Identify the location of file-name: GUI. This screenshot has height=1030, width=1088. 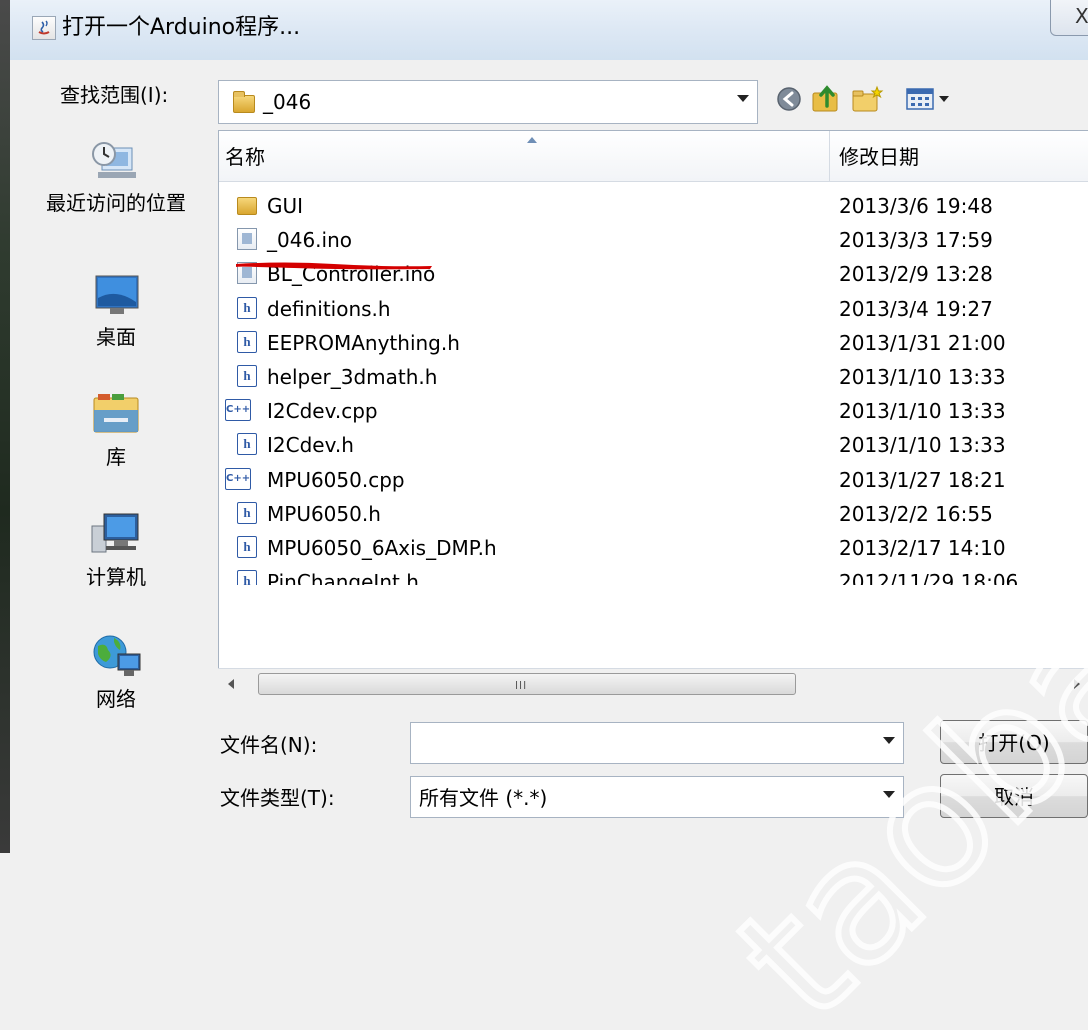
(285, 206).